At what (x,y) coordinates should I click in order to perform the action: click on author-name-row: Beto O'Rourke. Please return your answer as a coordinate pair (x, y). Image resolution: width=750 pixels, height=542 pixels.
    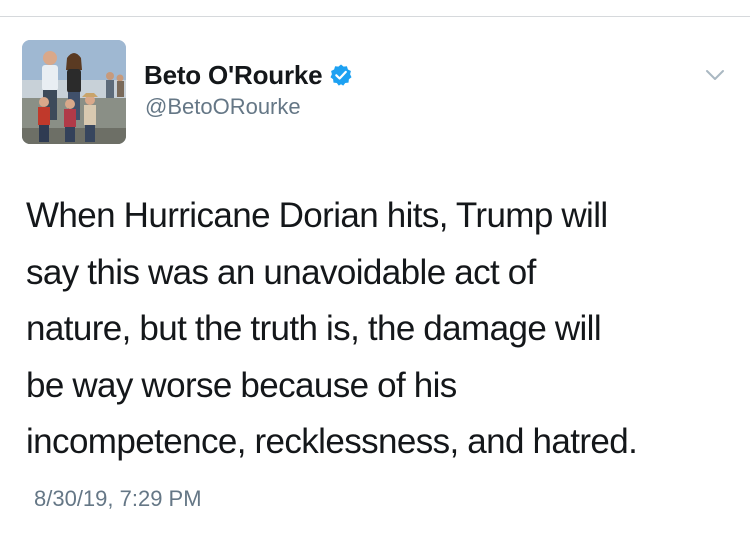
    Looking at the image, I should click on (248, 75).